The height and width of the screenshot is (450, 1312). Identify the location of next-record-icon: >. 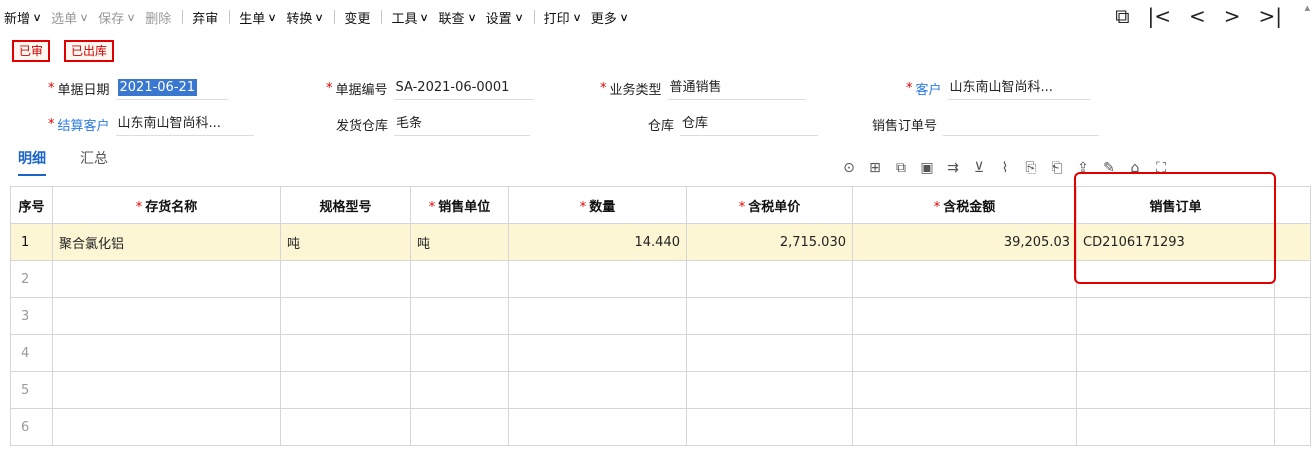
(1232, 16).